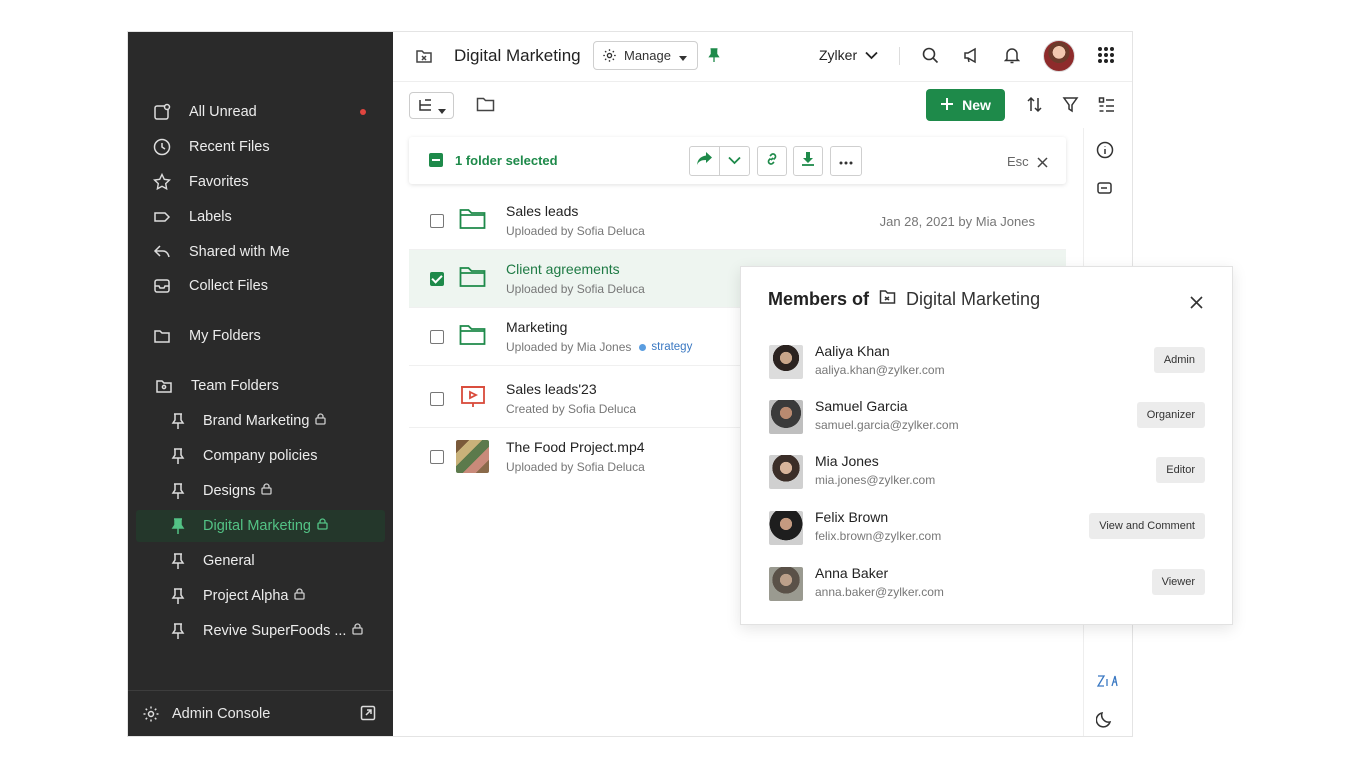 This screenshot has height=768, width=1366. I want to click on external-link-icon, so click(368, 715).